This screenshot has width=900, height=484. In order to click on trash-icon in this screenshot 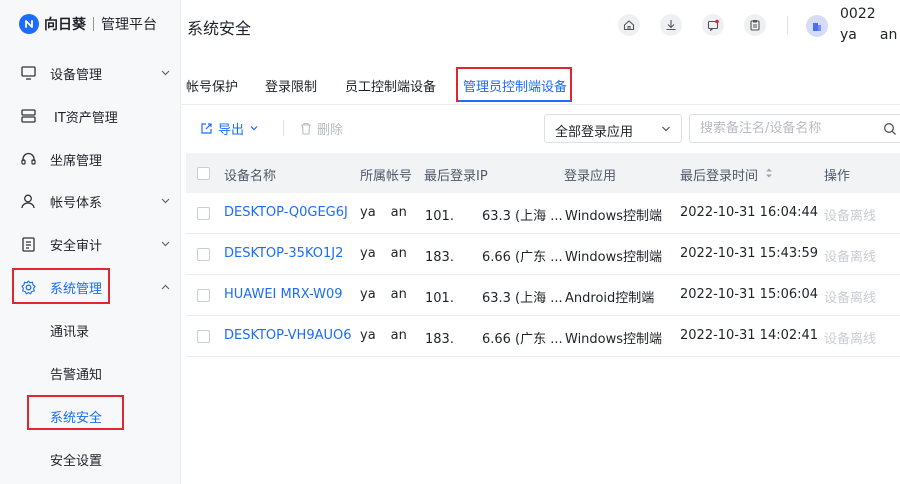, I will do `click(306, 128)`.